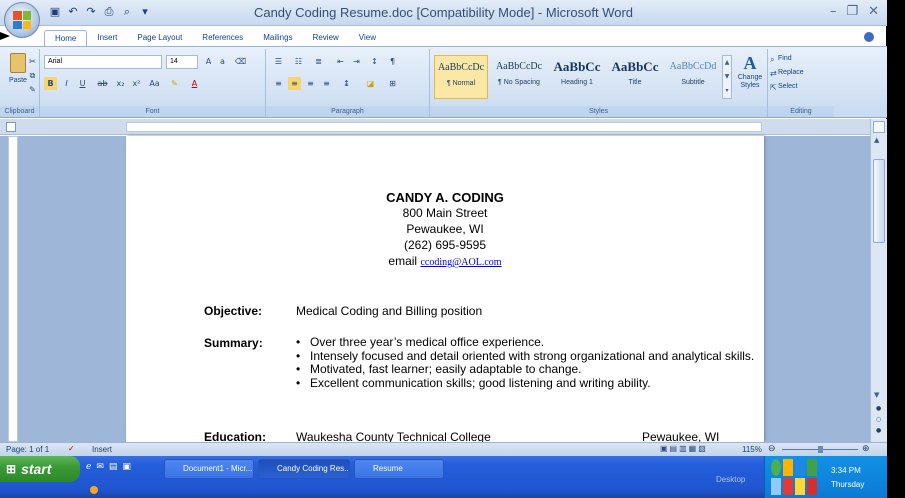 The image size is (905, 498). I want to click on tab-home: Home, so click(66, 38).